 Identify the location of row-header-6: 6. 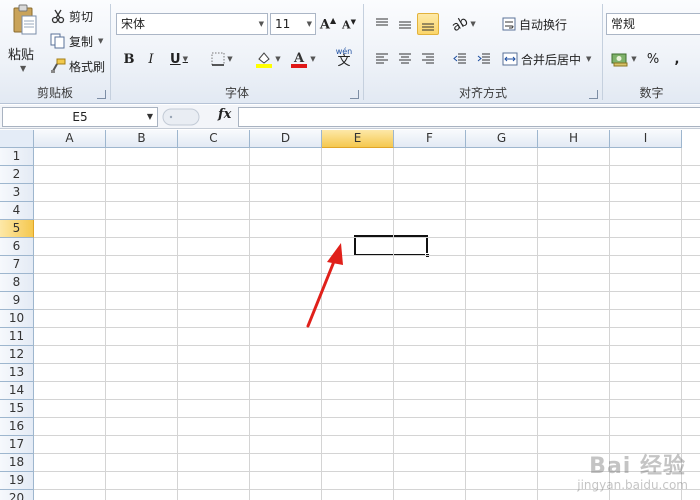
(17, 247).